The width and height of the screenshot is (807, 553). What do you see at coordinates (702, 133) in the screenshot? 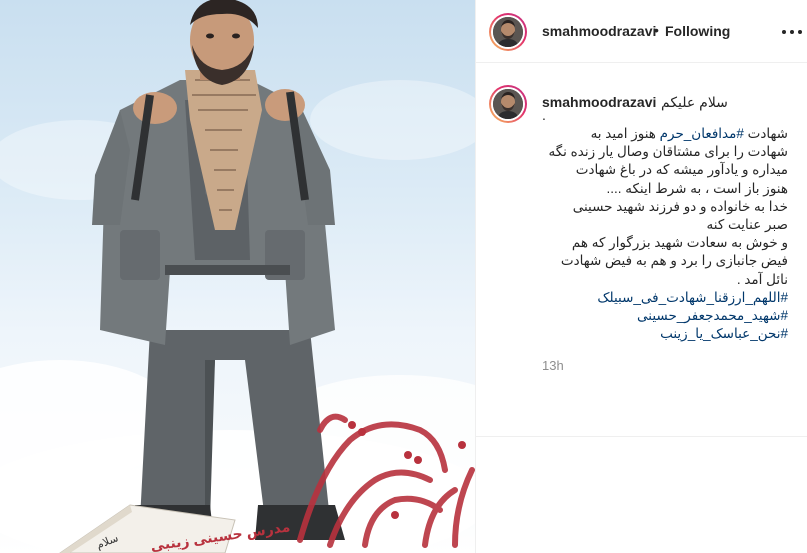
I see `hashtag-link: #مدافعان_حرم` at bounding box center [702, 133].